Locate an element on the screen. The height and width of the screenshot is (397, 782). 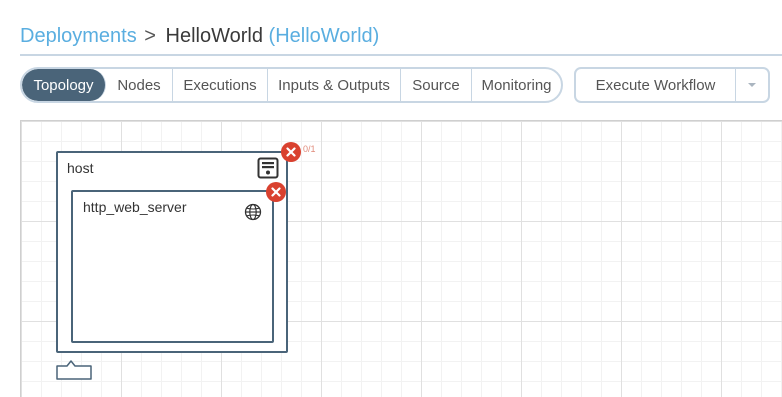
tab-nodes: Nodes is located at coordinates (139, 85).